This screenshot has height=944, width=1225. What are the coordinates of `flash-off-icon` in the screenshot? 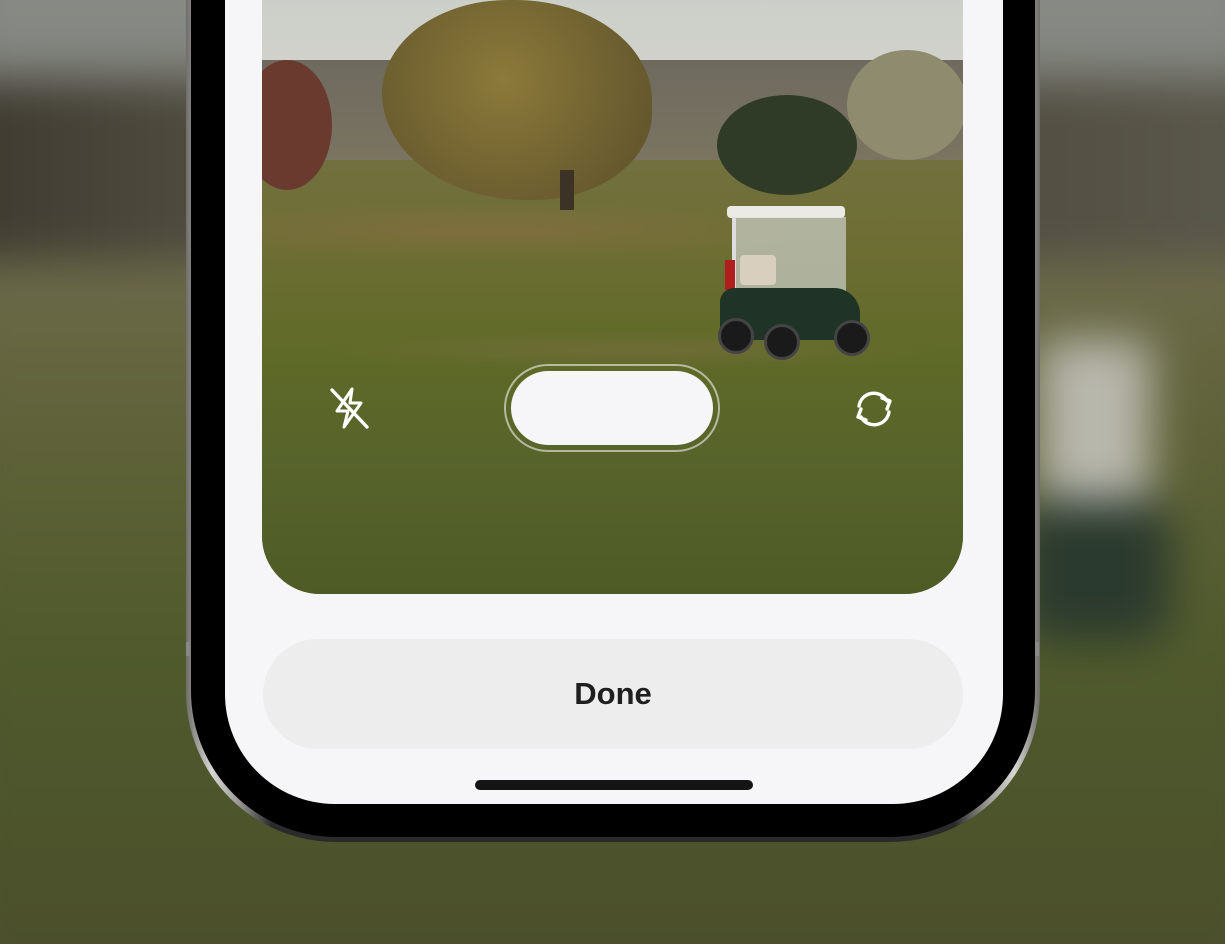 It's located at (349, 408).